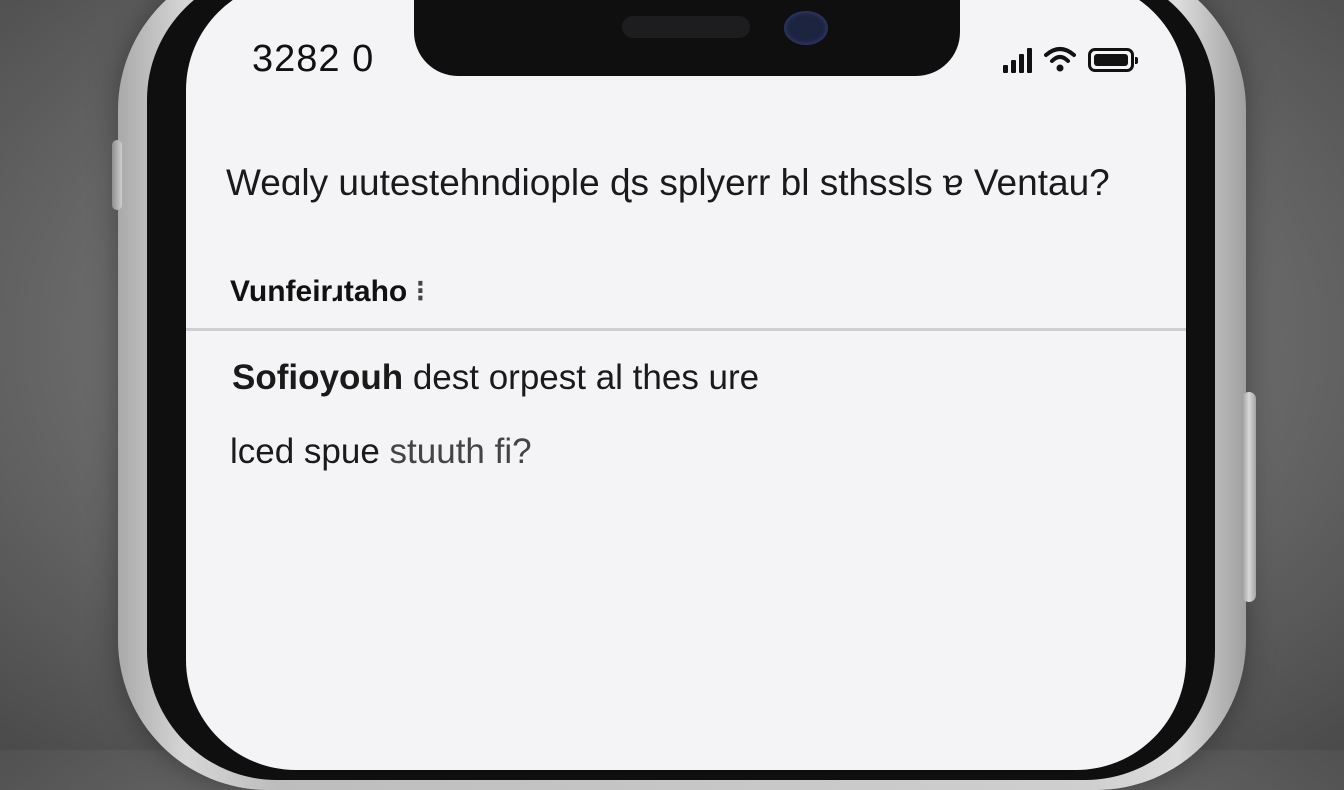 Image resolution: width=1344 pixels, height=790 pixels. Describe the element at coordinates (806, 28) in the screenshot. I see `front-camera` at that location.